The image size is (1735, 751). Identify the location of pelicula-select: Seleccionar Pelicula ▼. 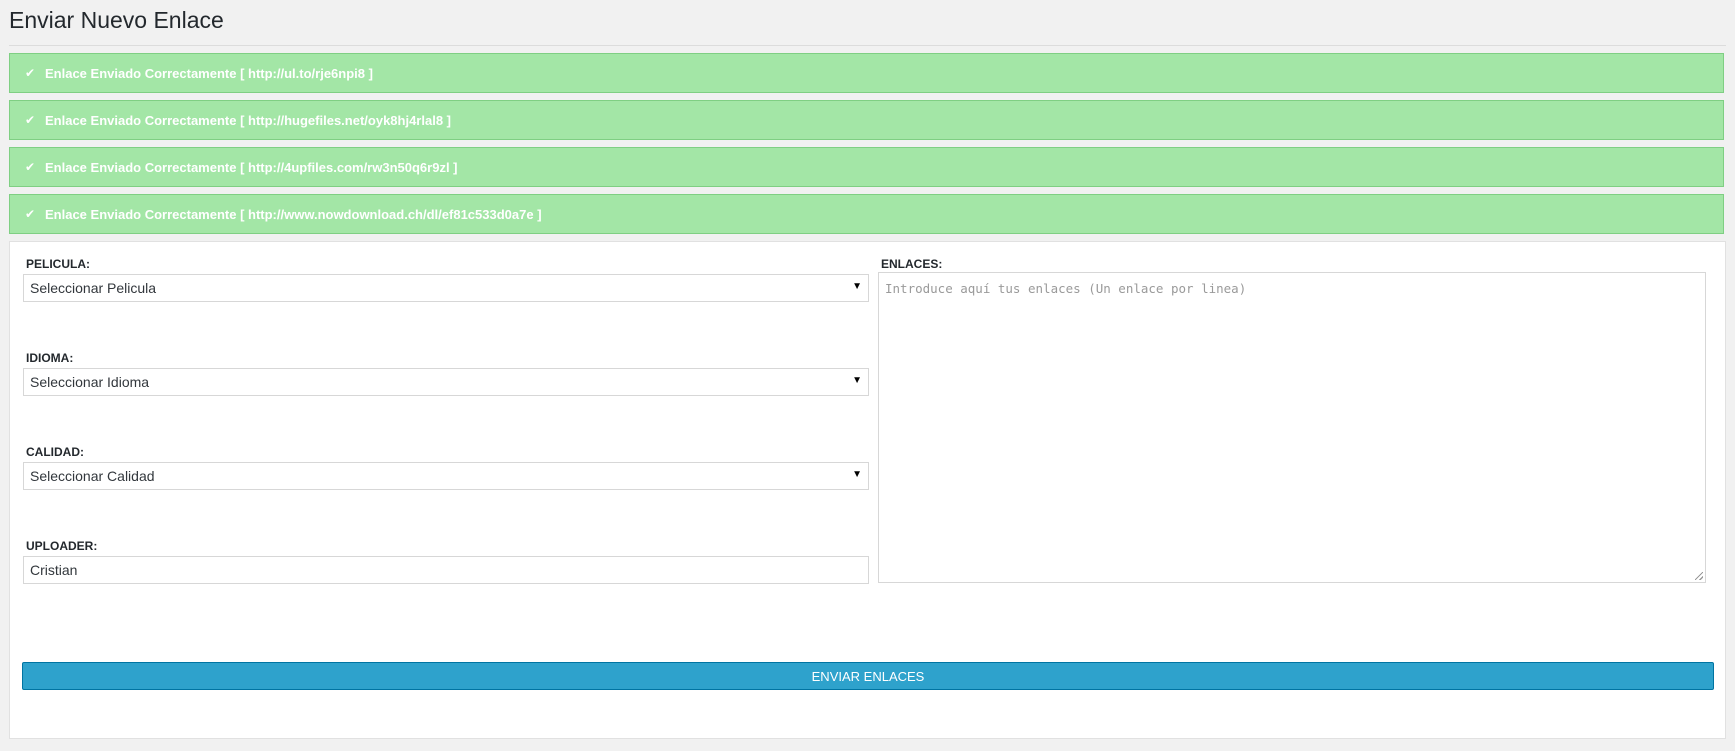
(446, 288).